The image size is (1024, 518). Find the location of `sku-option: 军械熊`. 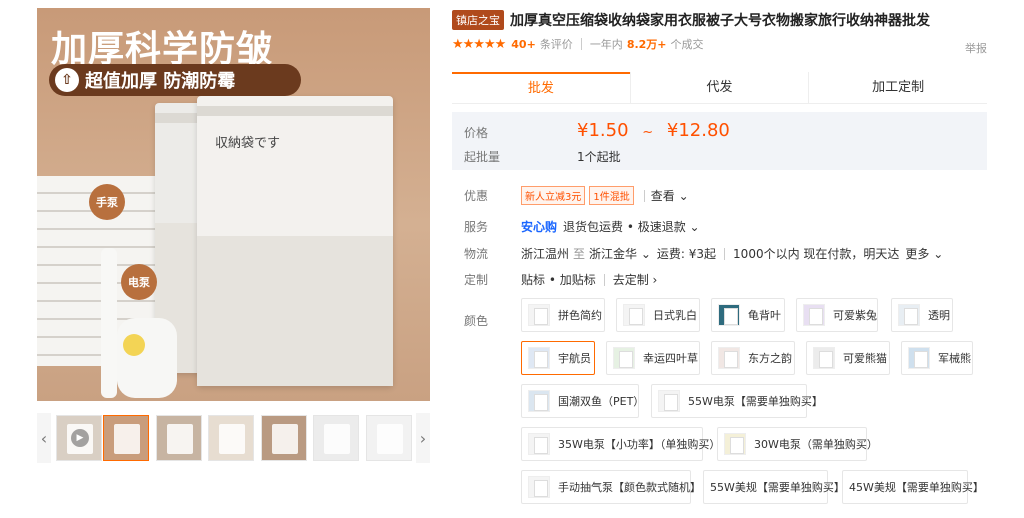

sku-option: 军械熊 is located at coordinates (937, 358).